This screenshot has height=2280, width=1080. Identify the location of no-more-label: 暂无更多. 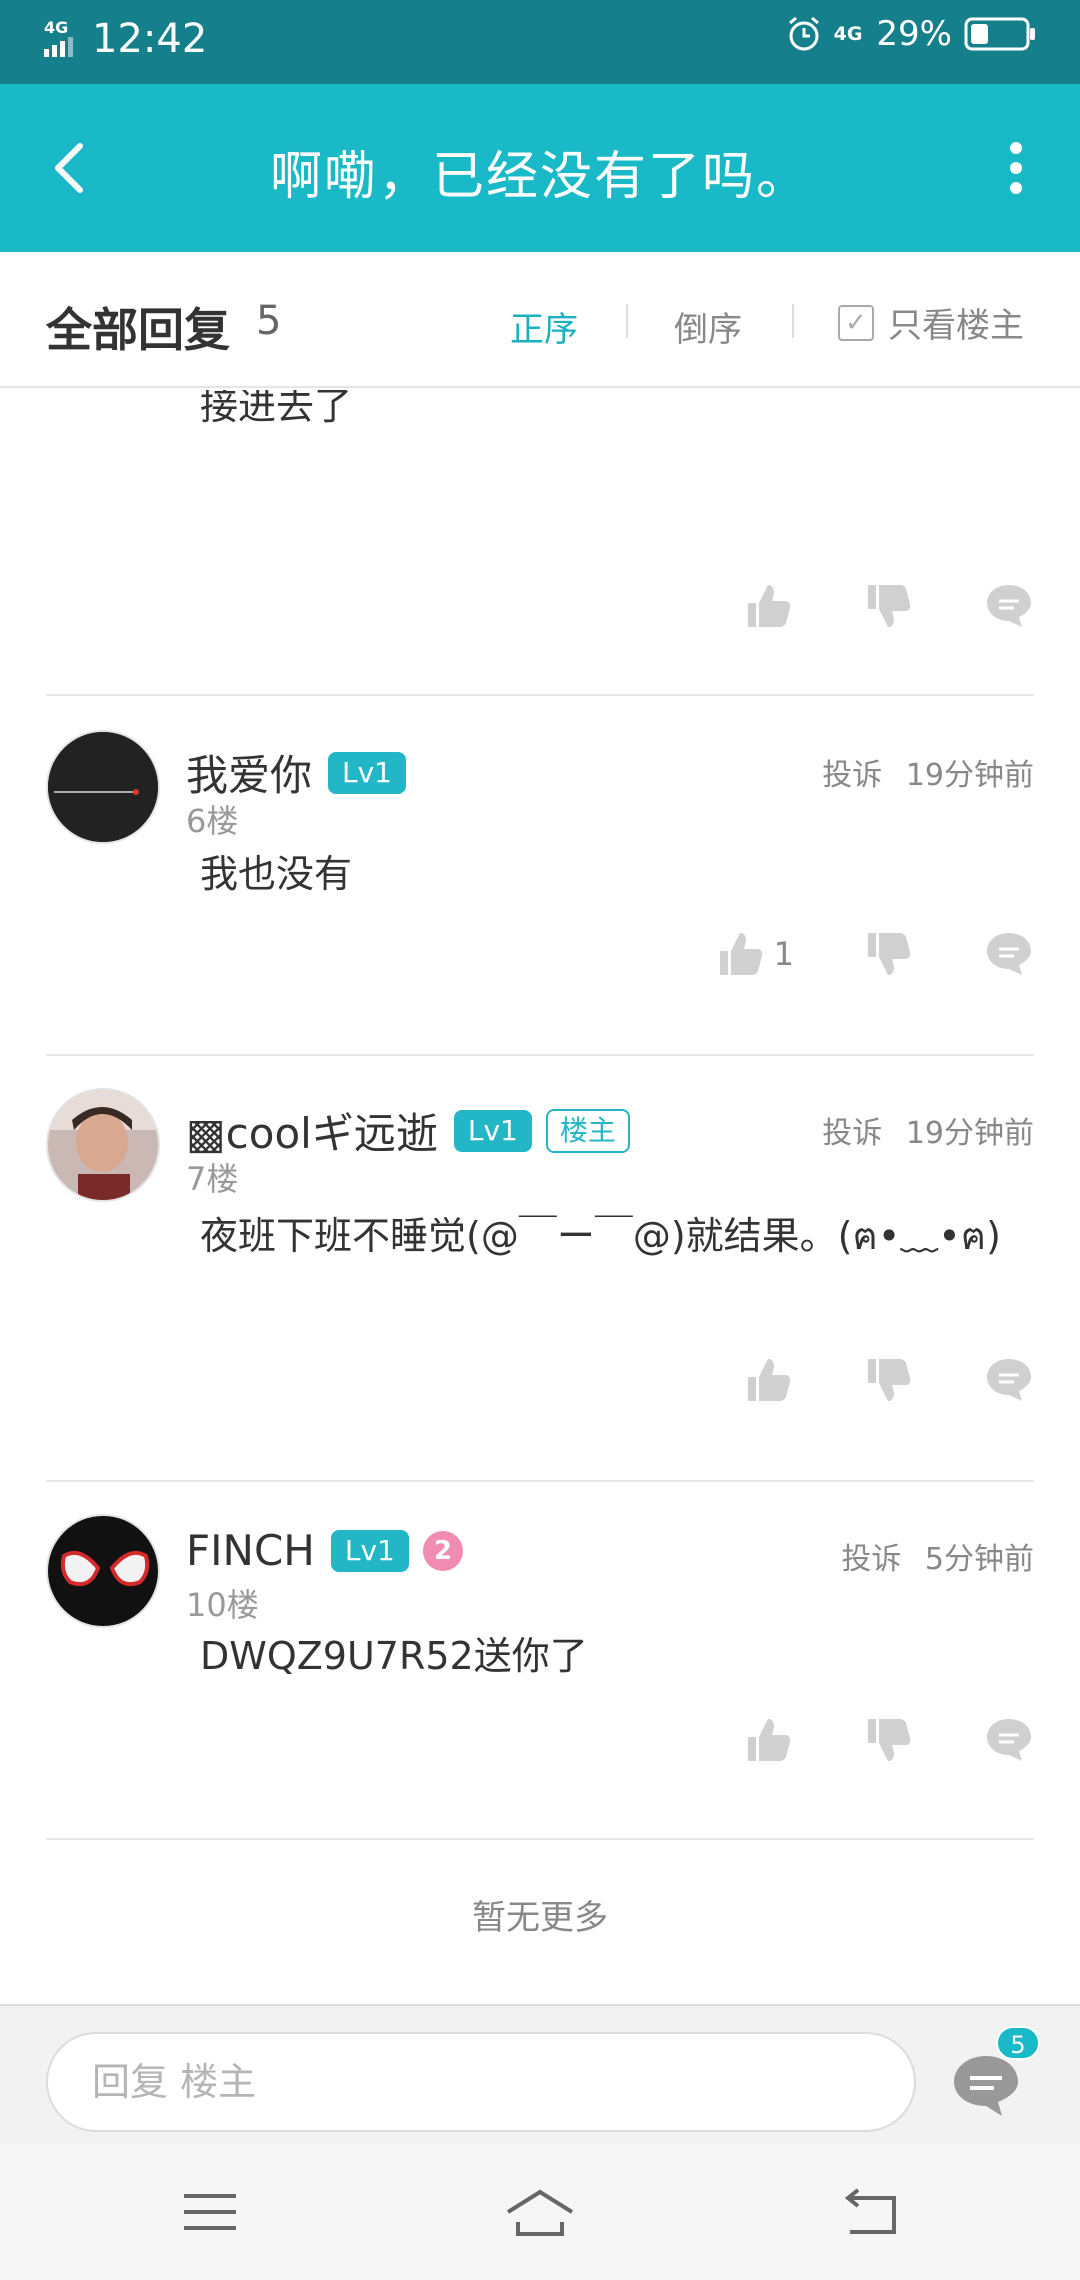
(540, 1918).